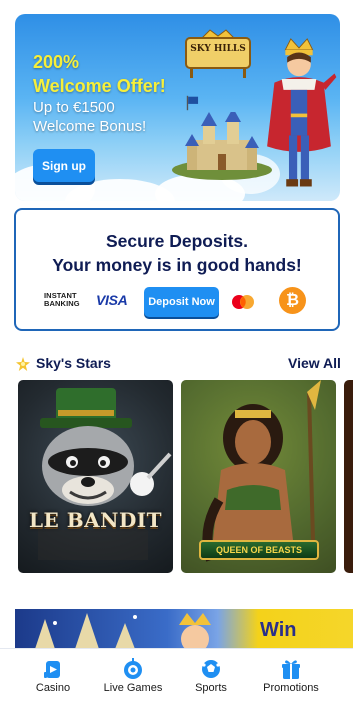 The width and height of the screenshot is (353, 707). I want to click on banner-artwork, so click(123, 631).